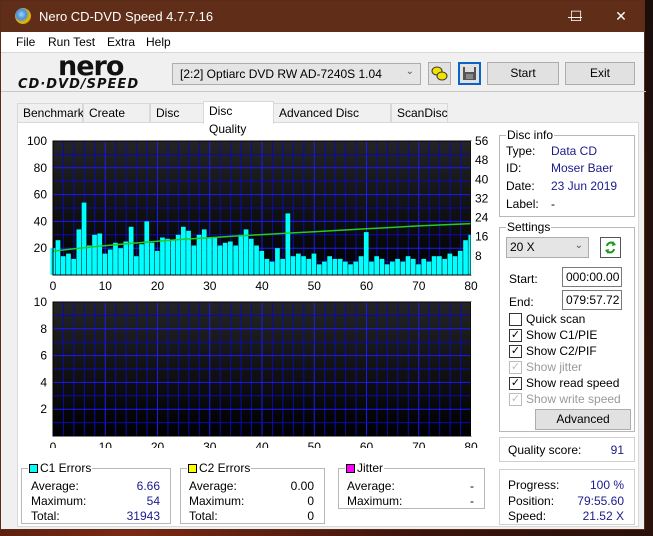  Describe the element at coordinates (177, 120) in the screenshot. I see `tab-disc-info: Disc Info` at that location.